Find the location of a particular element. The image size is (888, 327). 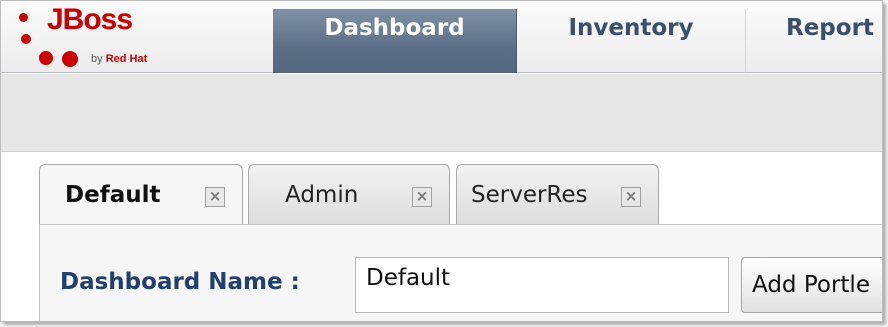

logo-brand-text: JBoss is located at coordinates (90, 19).